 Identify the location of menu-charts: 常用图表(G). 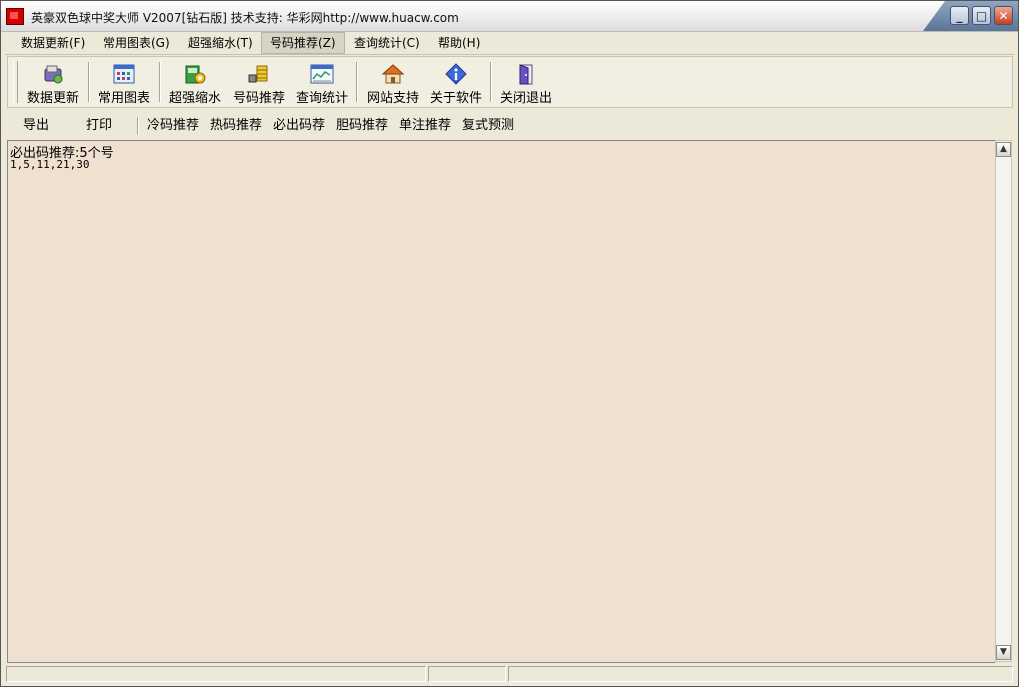
(136, 43).